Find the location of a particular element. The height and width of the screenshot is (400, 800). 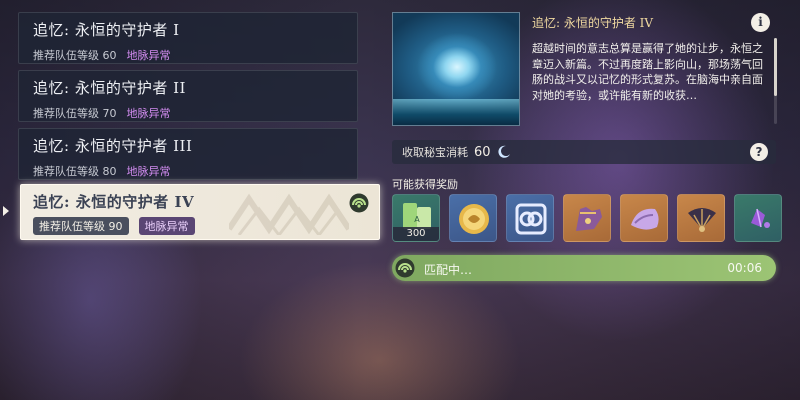

reward-gem-shard is located at coordinates (758, 218).